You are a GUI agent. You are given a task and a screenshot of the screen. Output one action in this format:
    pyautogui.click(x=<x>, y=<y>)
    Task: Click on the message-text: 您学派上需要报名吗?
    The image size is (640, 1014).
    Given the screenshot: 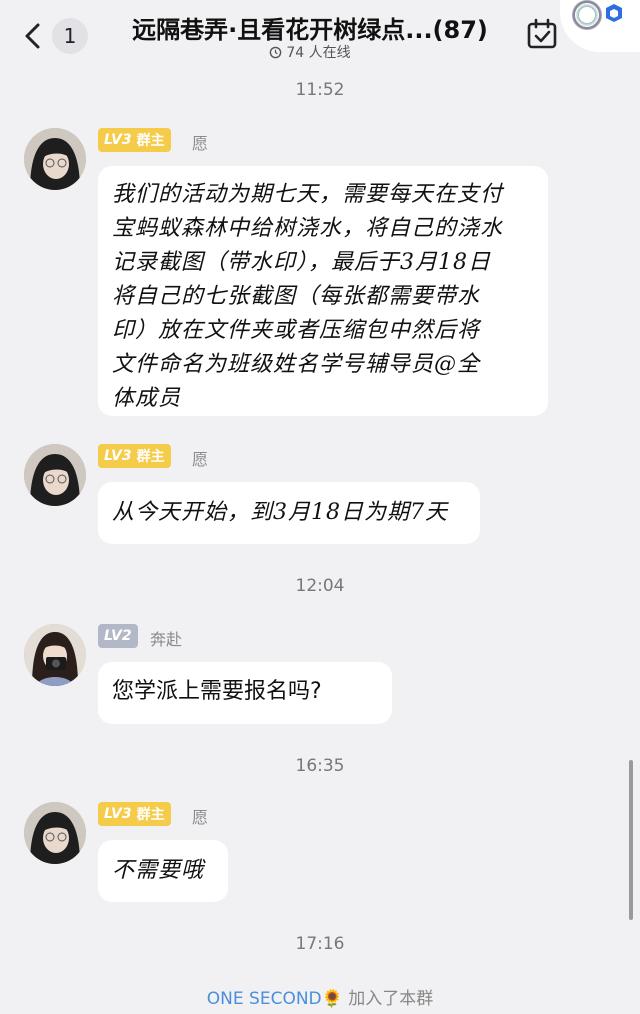 What is the action you would take?
    pyautogui.click(x=217, y=691)
    